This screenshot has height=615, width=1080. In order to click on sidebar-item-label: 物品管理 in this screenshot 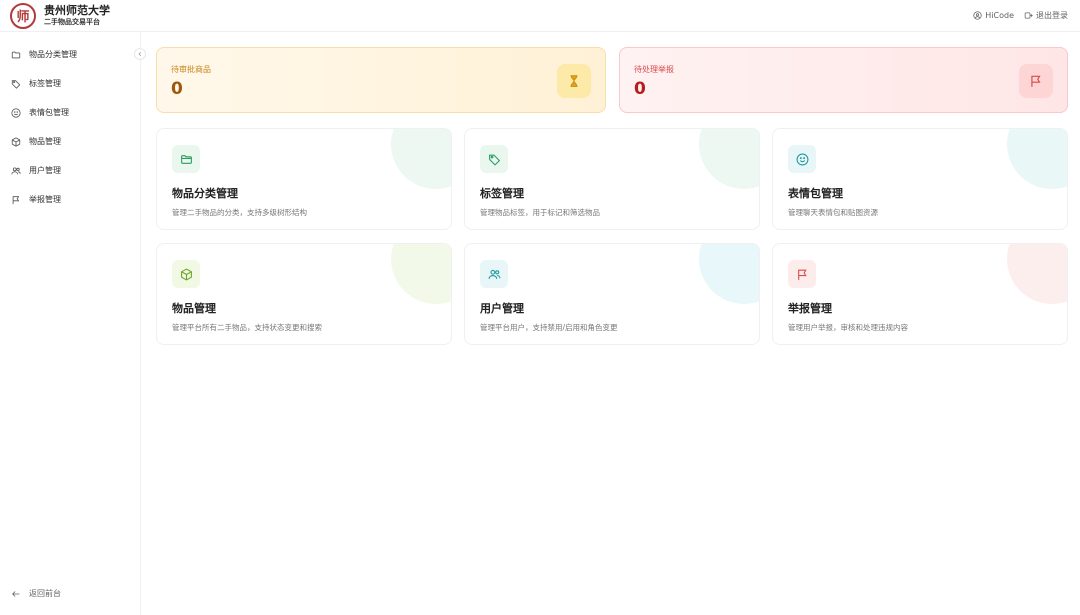, I will do `click(45, 141)`.